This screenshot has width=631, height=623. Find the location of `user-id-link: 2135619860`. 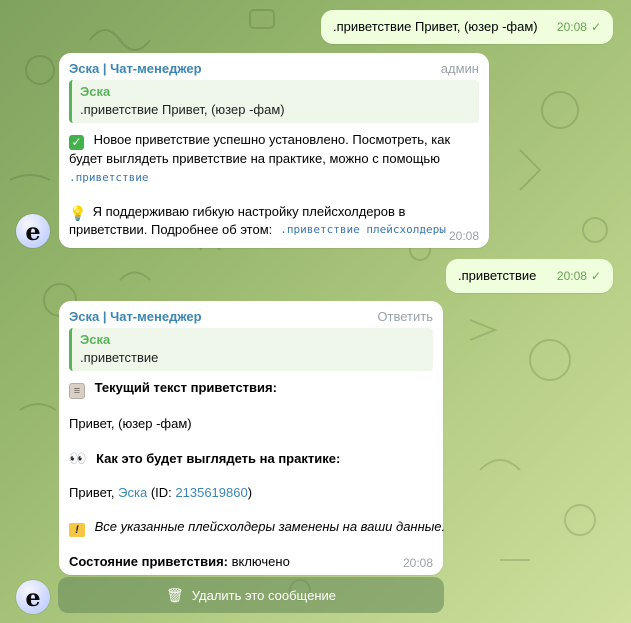

user-id-link: 2135619860 is located at coordinates (211, 492).